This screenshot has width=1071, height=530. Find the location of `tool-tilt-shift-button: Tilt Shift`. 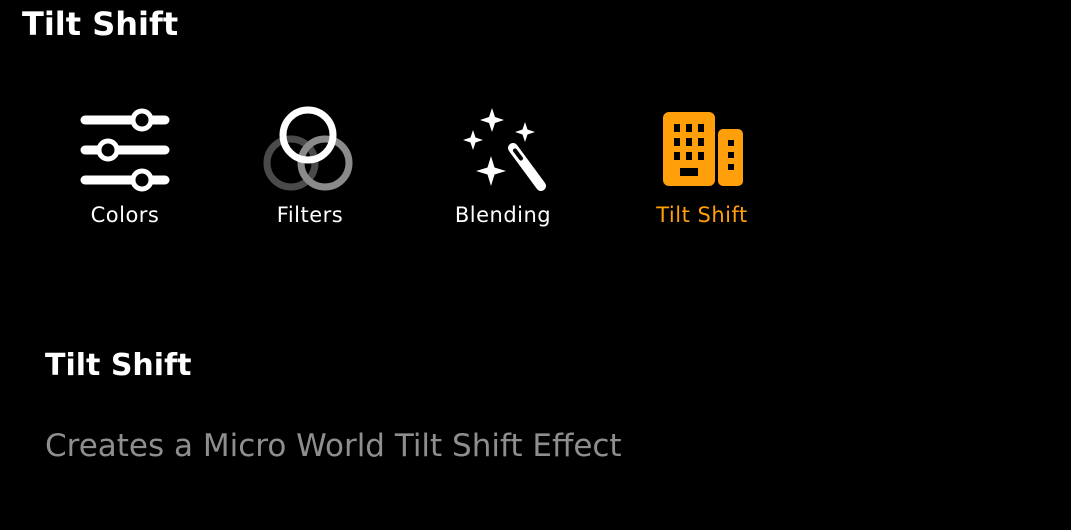

tool-tilt-shift-button: Tilt Shift is located at coordinates (702, 170).